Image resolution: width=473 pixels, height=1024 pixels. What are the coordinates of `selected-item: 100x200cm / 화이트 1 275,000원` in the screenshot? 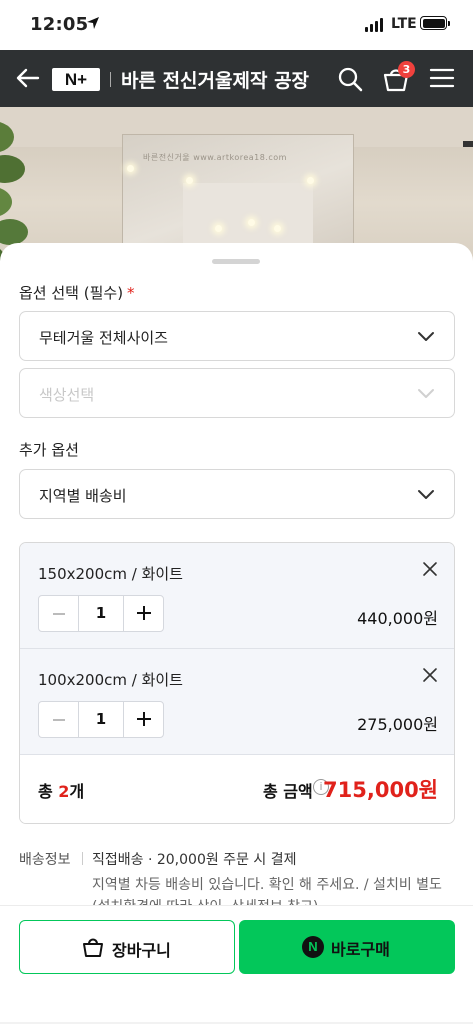 It's located at (237, 702).